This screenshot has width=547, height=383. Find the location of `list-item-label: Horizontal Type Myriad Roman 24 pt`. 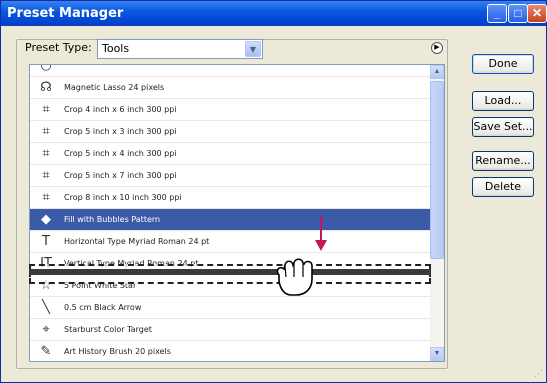

list-item-label: Horizontal Type Myriad Roman 24 pt is located at coordinates (137, 241).